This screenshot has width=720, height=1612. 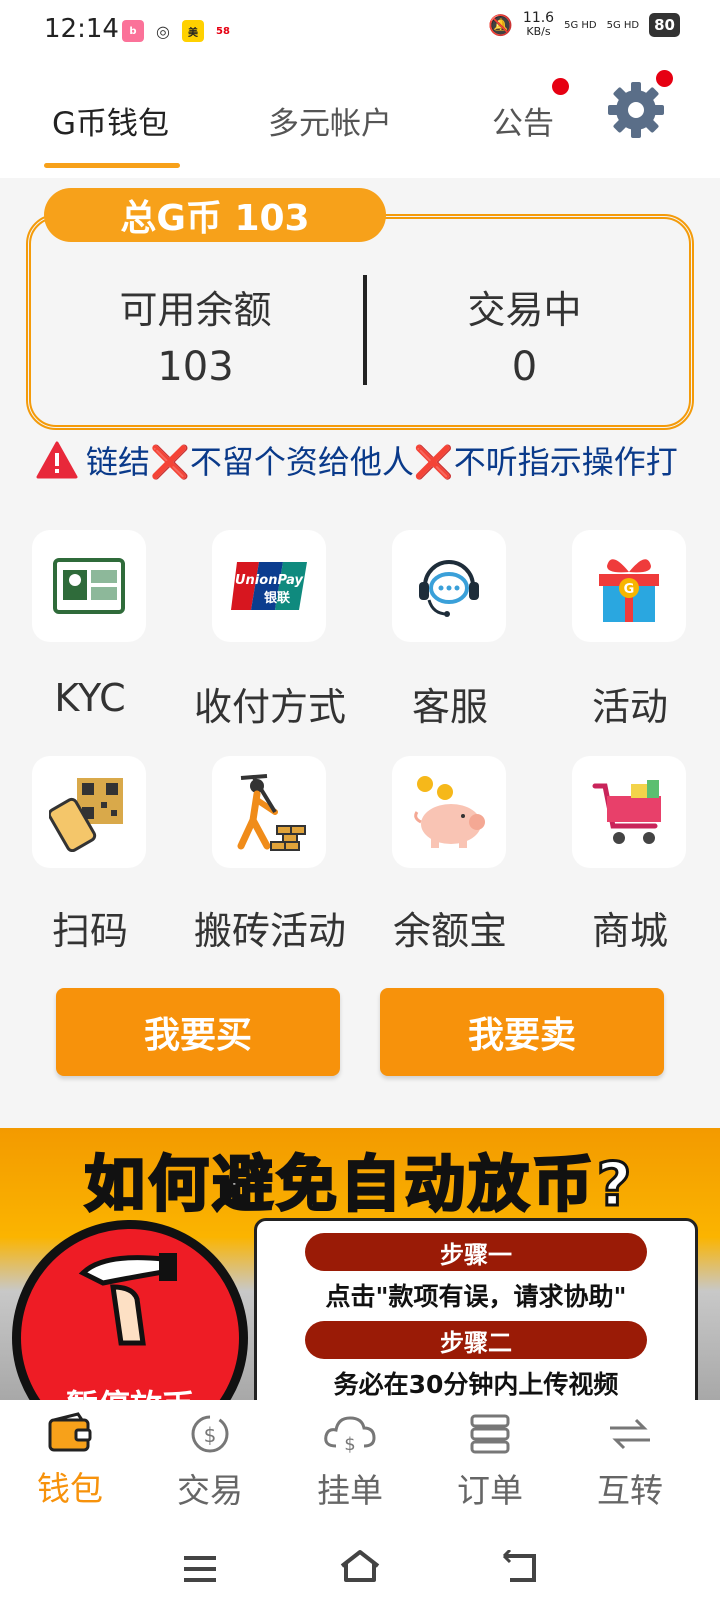 What do you see at coordinates (449, 707) in the screenshot?
I see `customer-service-label: 客服` at bounding box center [449, 707].